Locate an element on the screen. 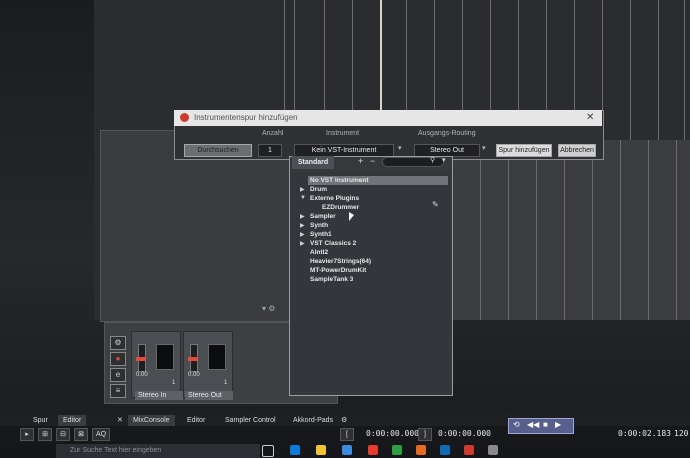 This screenshot has height=458, width=690. firefox-icon is located at coordinates (421, 450).